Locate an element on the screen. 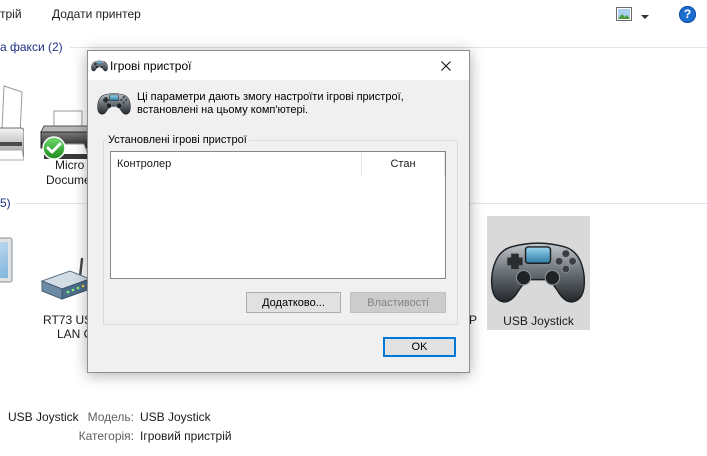 The height and width of the screenshot is (456, 707). printer-label-line-1: Micro is located at coordinates (70, 165).